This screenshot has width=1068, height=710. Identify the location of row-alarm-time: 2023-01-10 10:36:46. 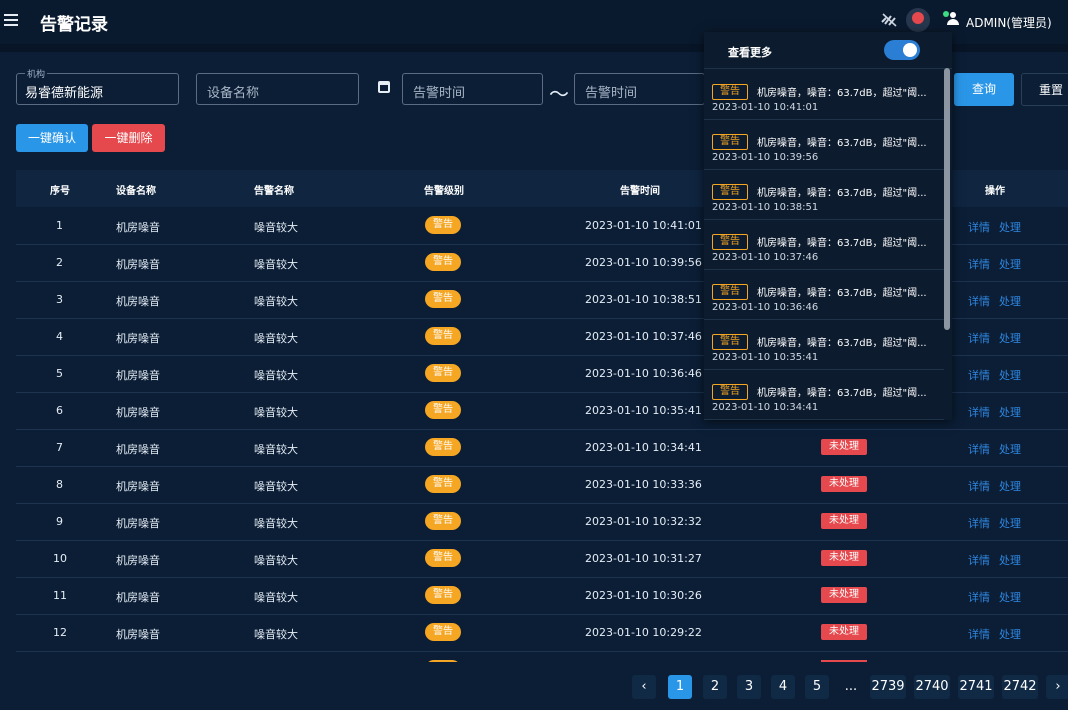
(643, 373).